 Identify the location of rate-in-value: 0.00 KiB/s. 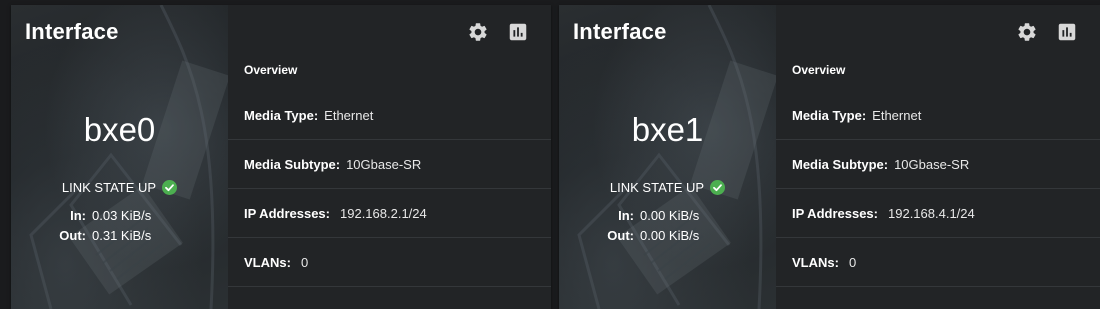
(670, 215).